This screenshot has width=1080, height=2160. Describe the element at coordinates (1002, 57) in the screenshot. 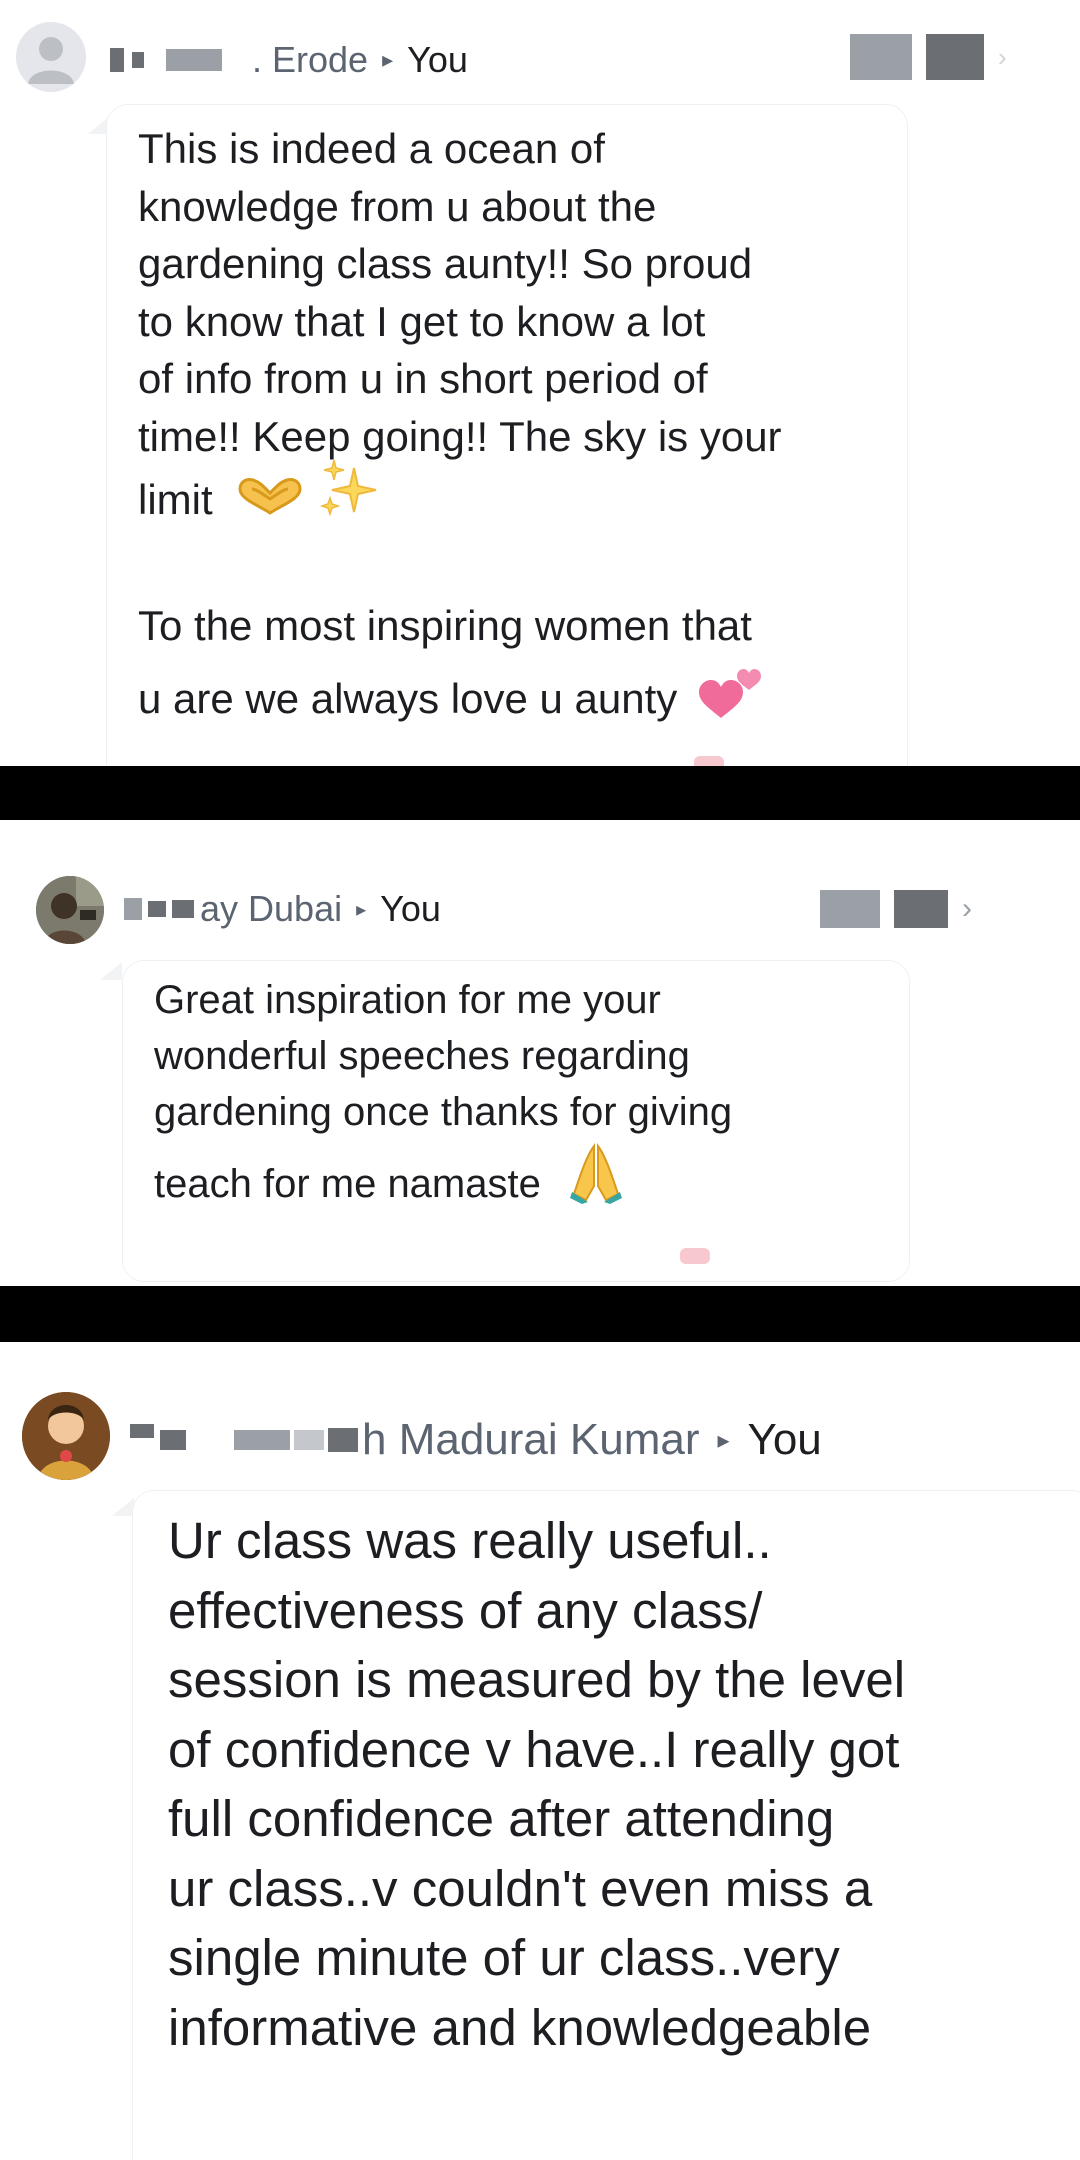

I see `more-icon: ›` at that location.